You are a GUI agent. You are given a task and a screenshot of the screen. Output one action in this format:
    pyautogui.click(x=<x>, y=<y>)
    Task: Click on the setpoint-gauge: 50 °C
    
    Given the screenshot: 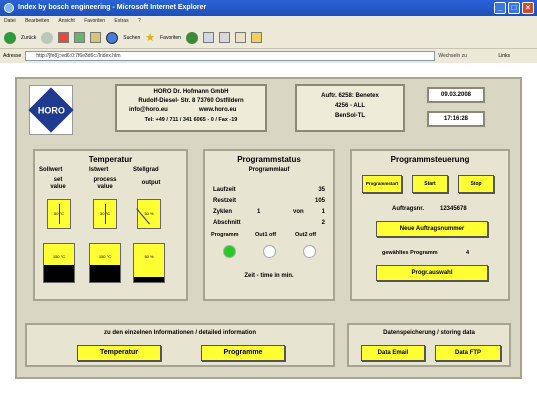 What is the action you would take?
    pyautogui.click(x=59, y=214)
    